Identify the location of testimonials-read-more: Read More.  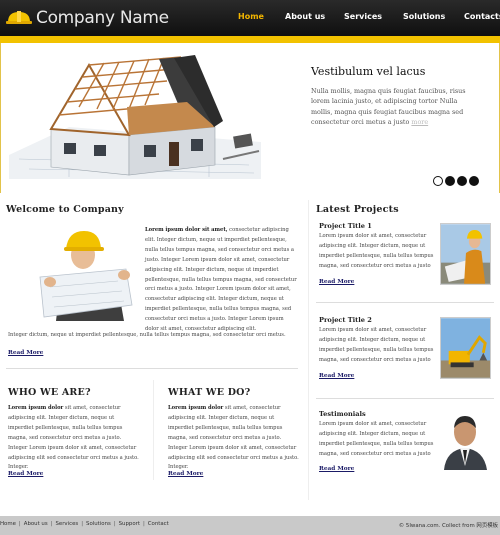
(336, 469).